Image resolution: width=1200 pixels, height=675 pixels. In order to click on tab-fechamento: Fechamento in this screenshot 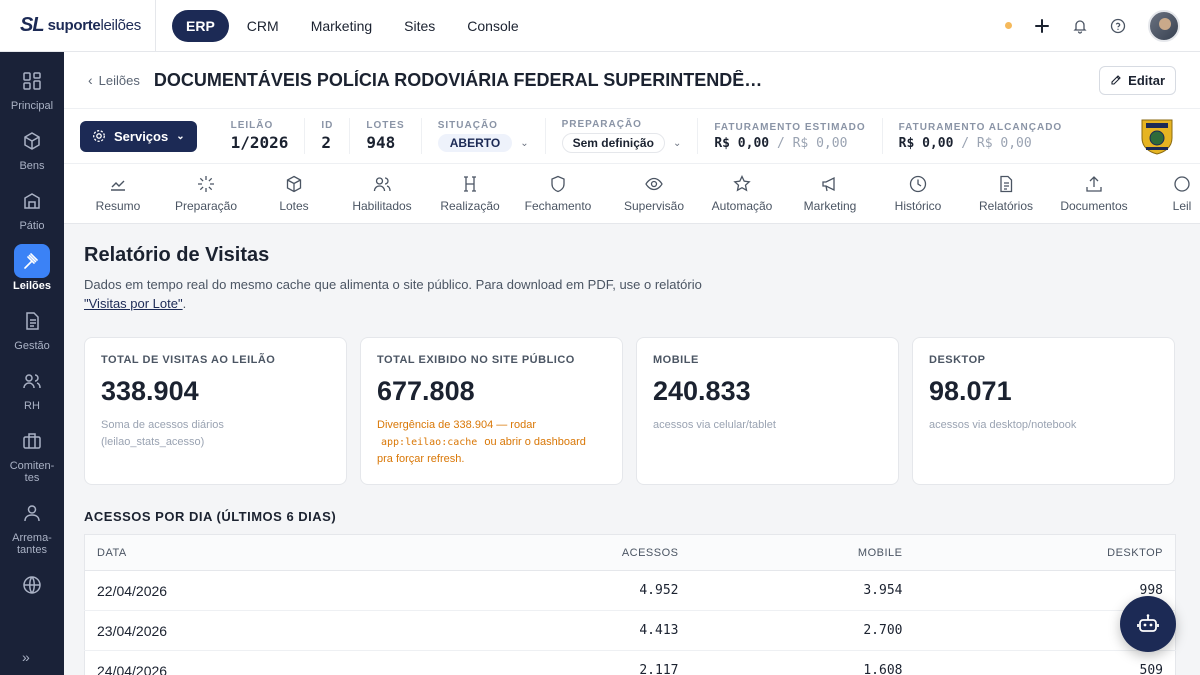, I will do `click(558, 194)`.